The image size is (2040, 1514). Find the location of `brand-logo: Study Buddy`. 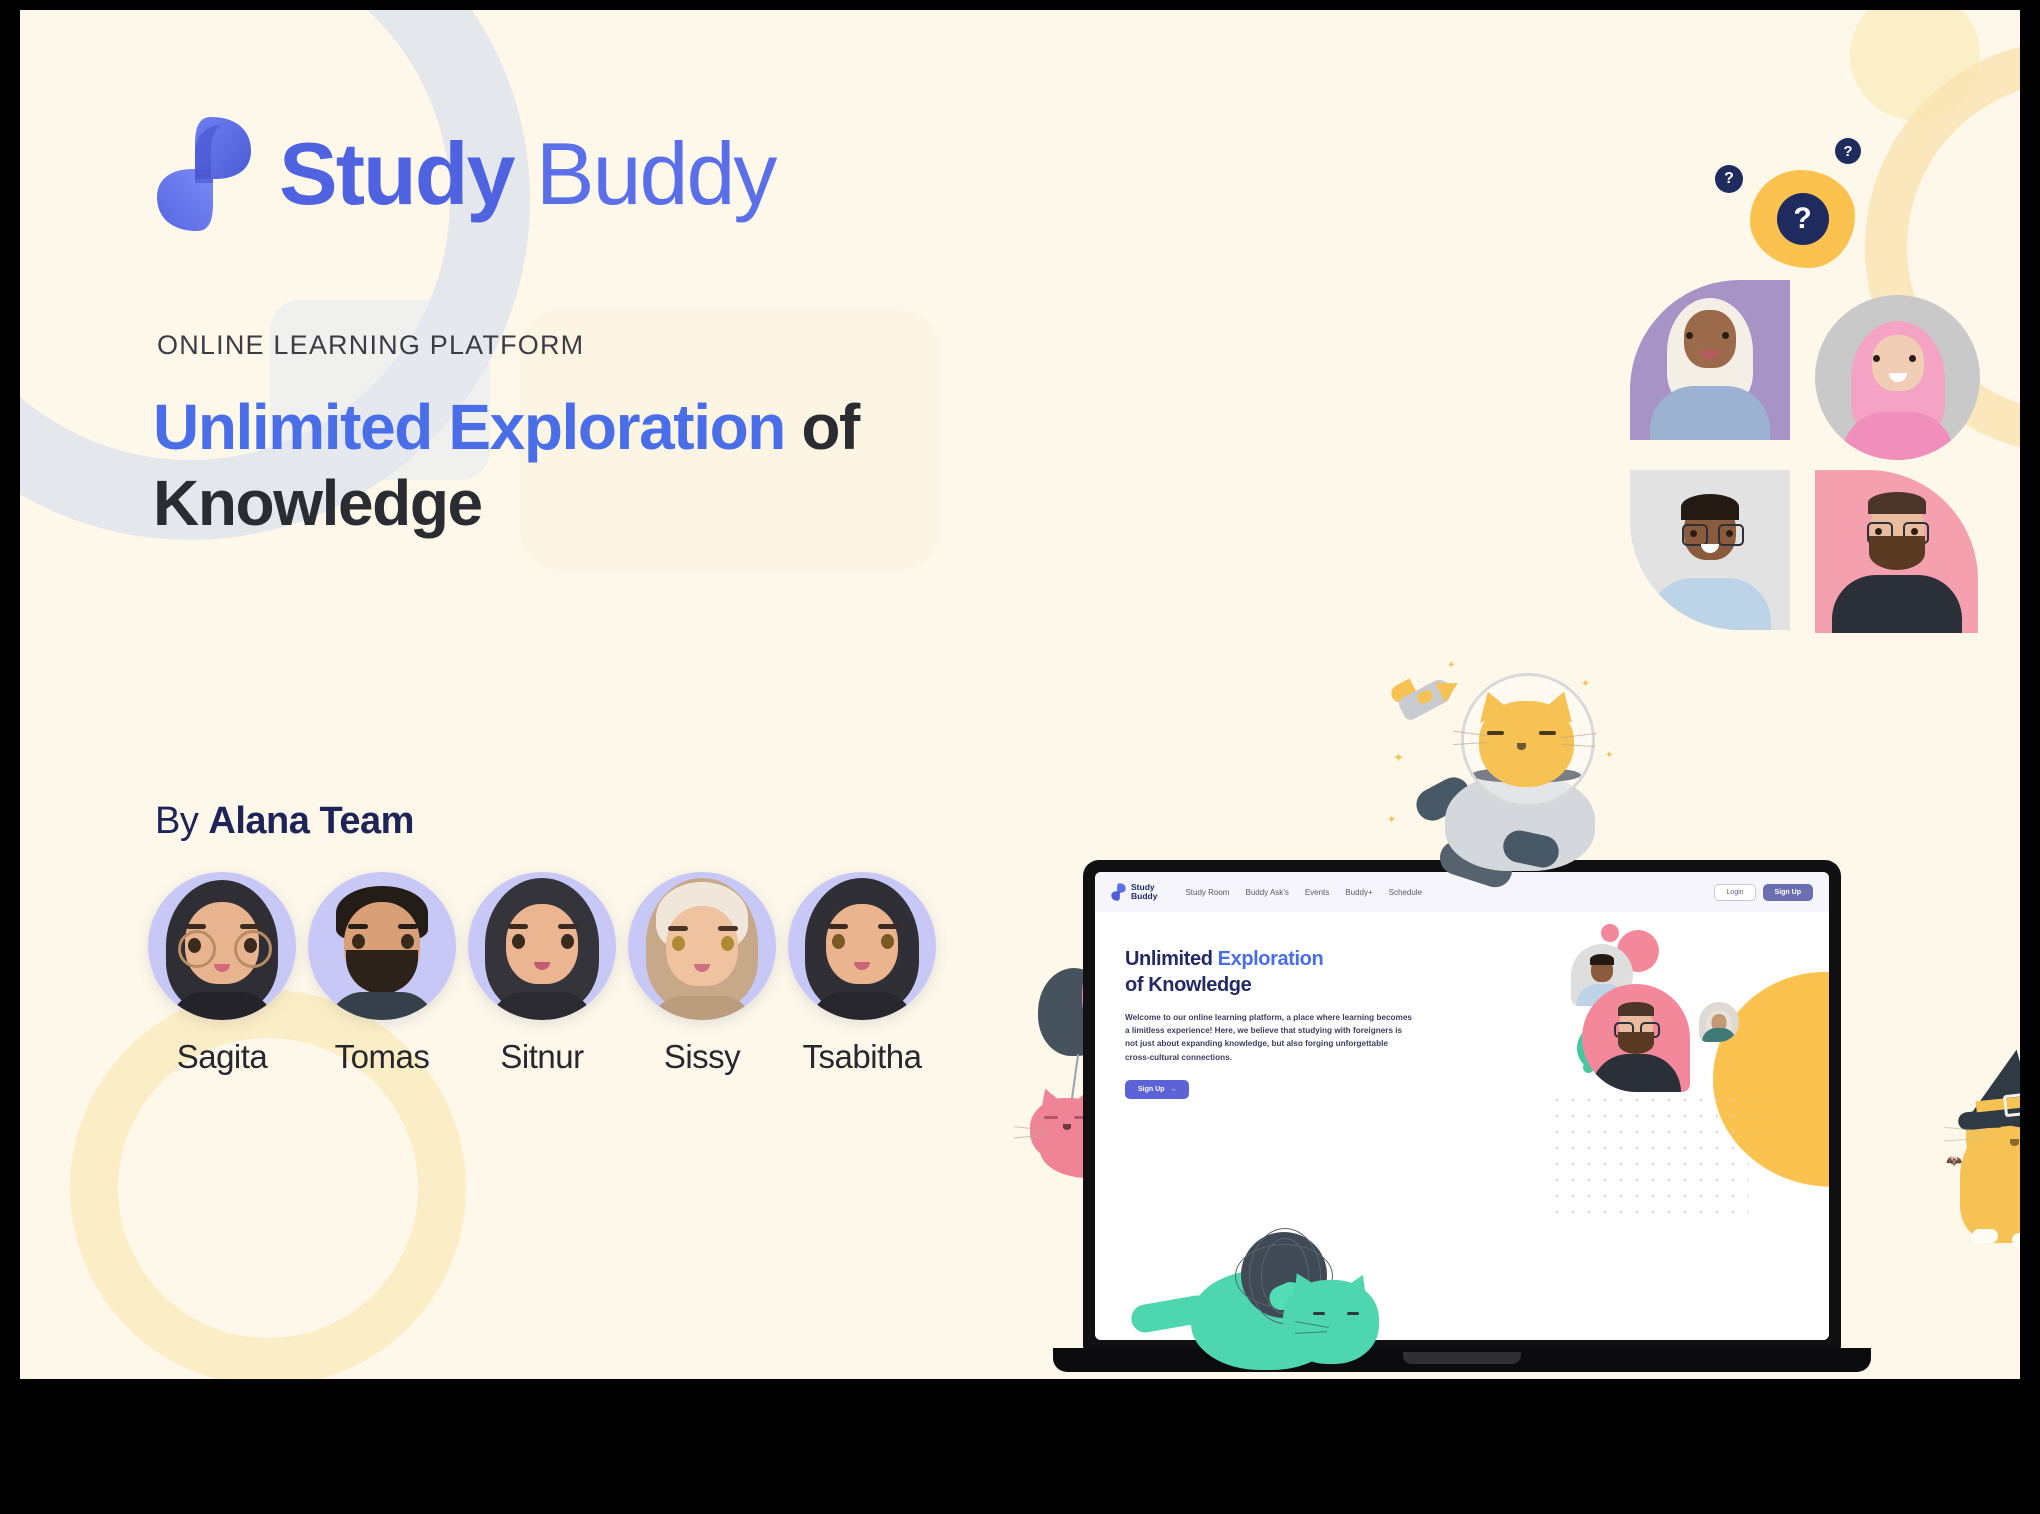

brand-logo: Study Buddy is located at coordinates (466, 174).